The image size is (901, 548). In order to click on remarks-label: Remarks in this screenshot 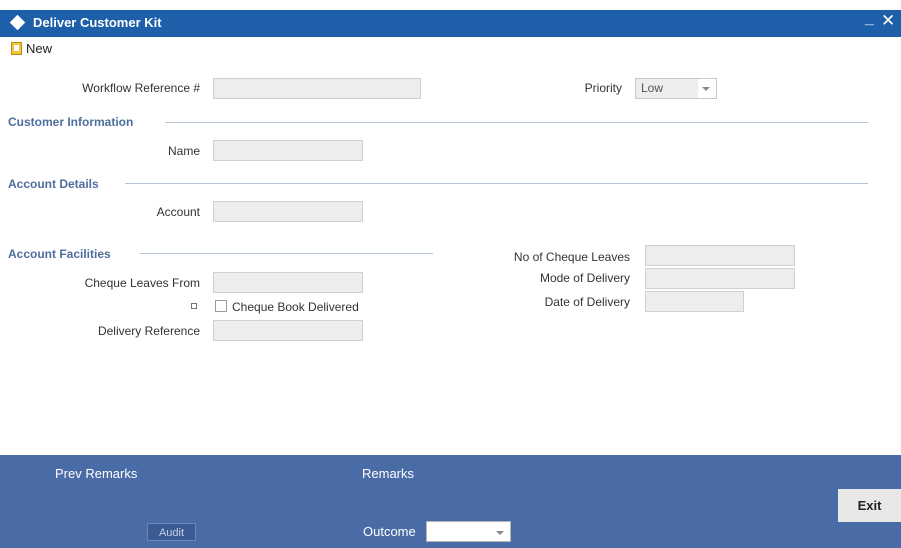, I will do `click(388, 473)`.